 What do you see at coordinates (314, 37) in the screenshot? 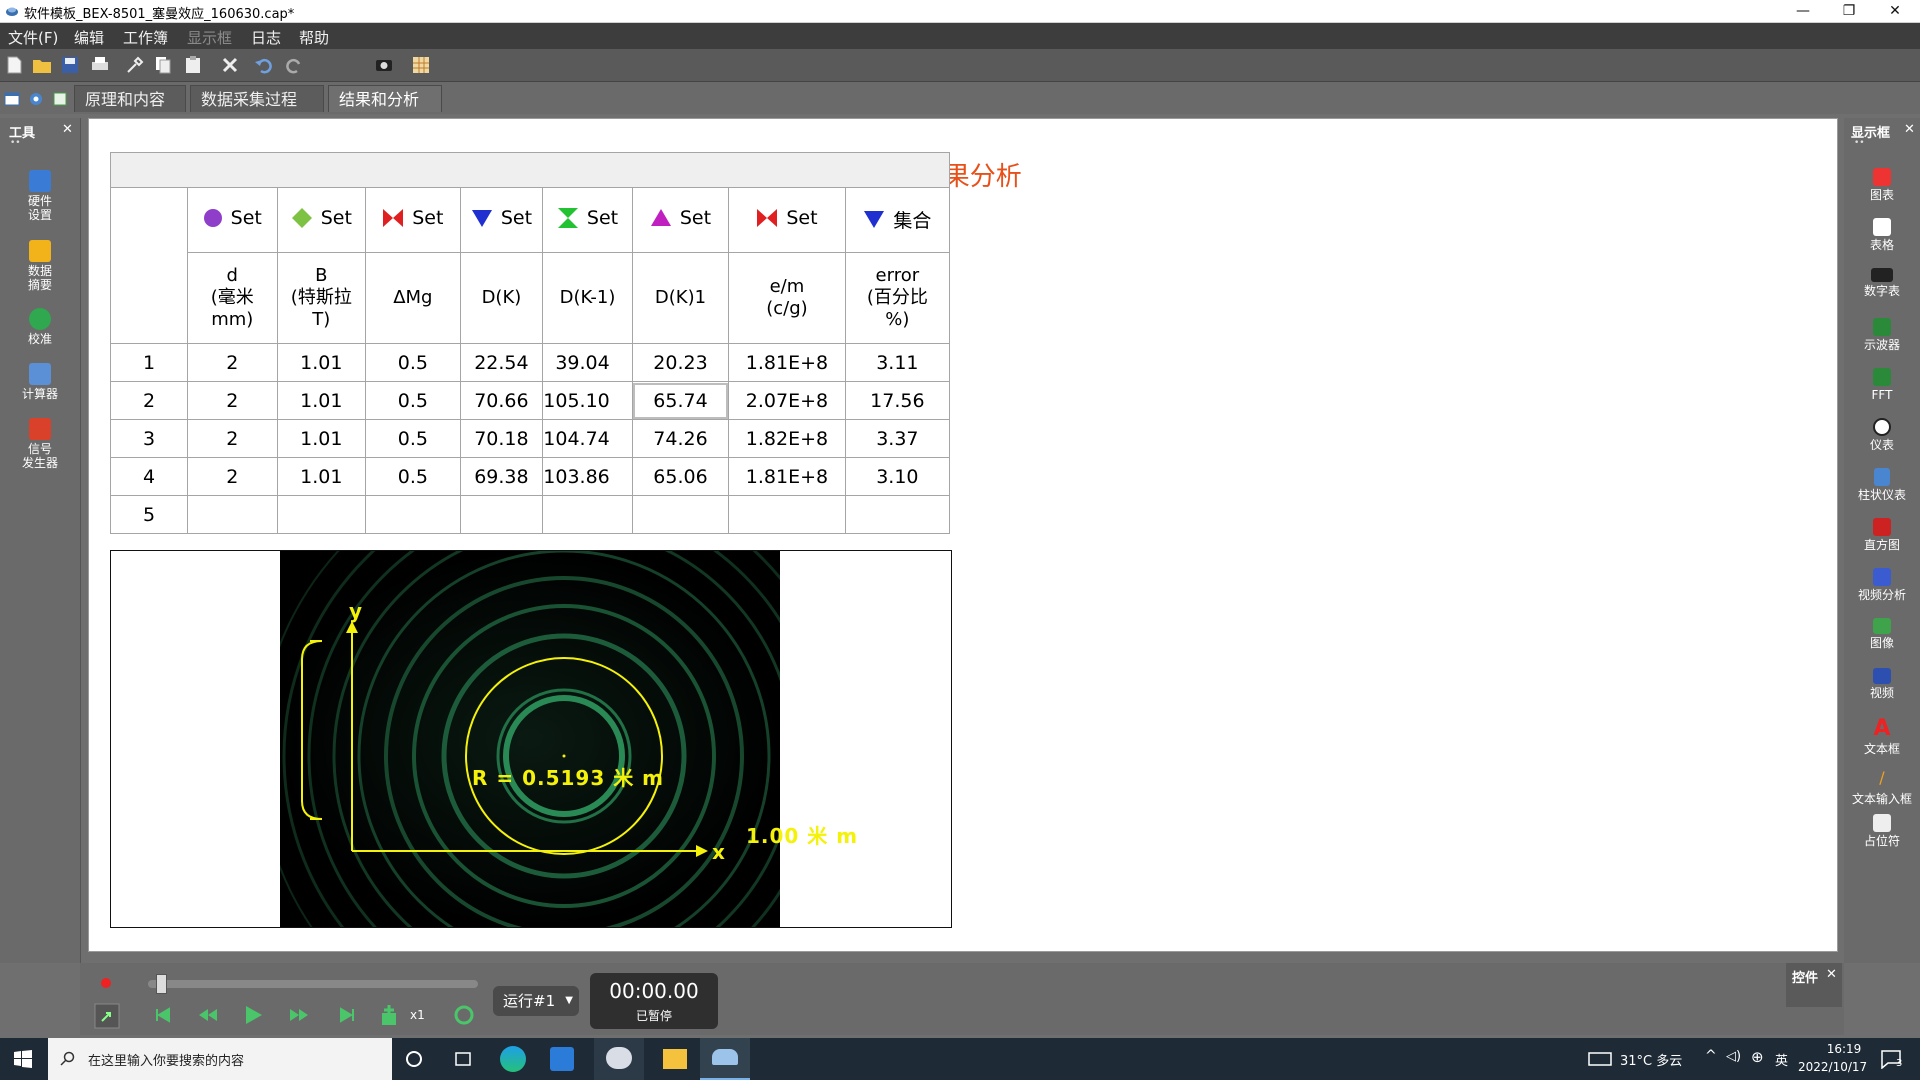
I see `menu-help: 帮助` at bounding box center [314, 37].